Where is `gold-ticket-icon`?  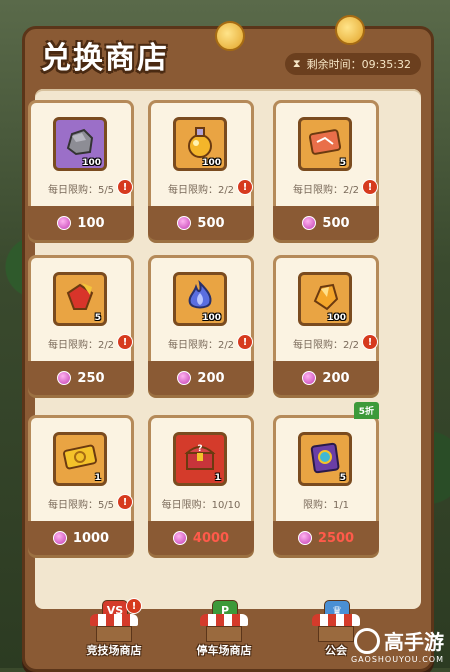 gold-ticket-icon is located at coordinates (80, 459).